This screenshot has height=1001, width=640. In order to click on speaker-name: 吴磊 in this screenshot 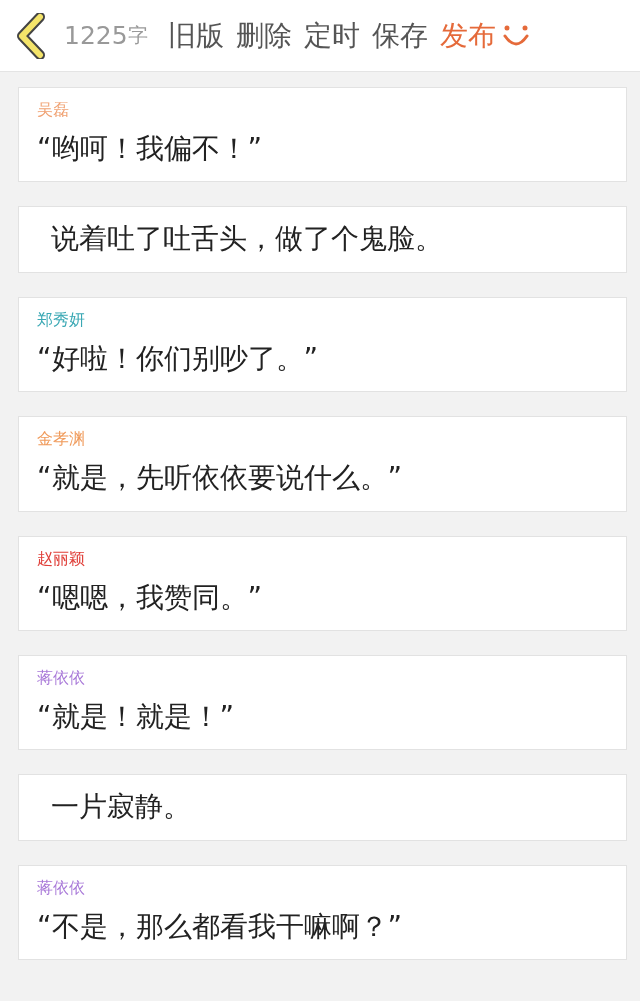, I will do `click(53, 110)`.